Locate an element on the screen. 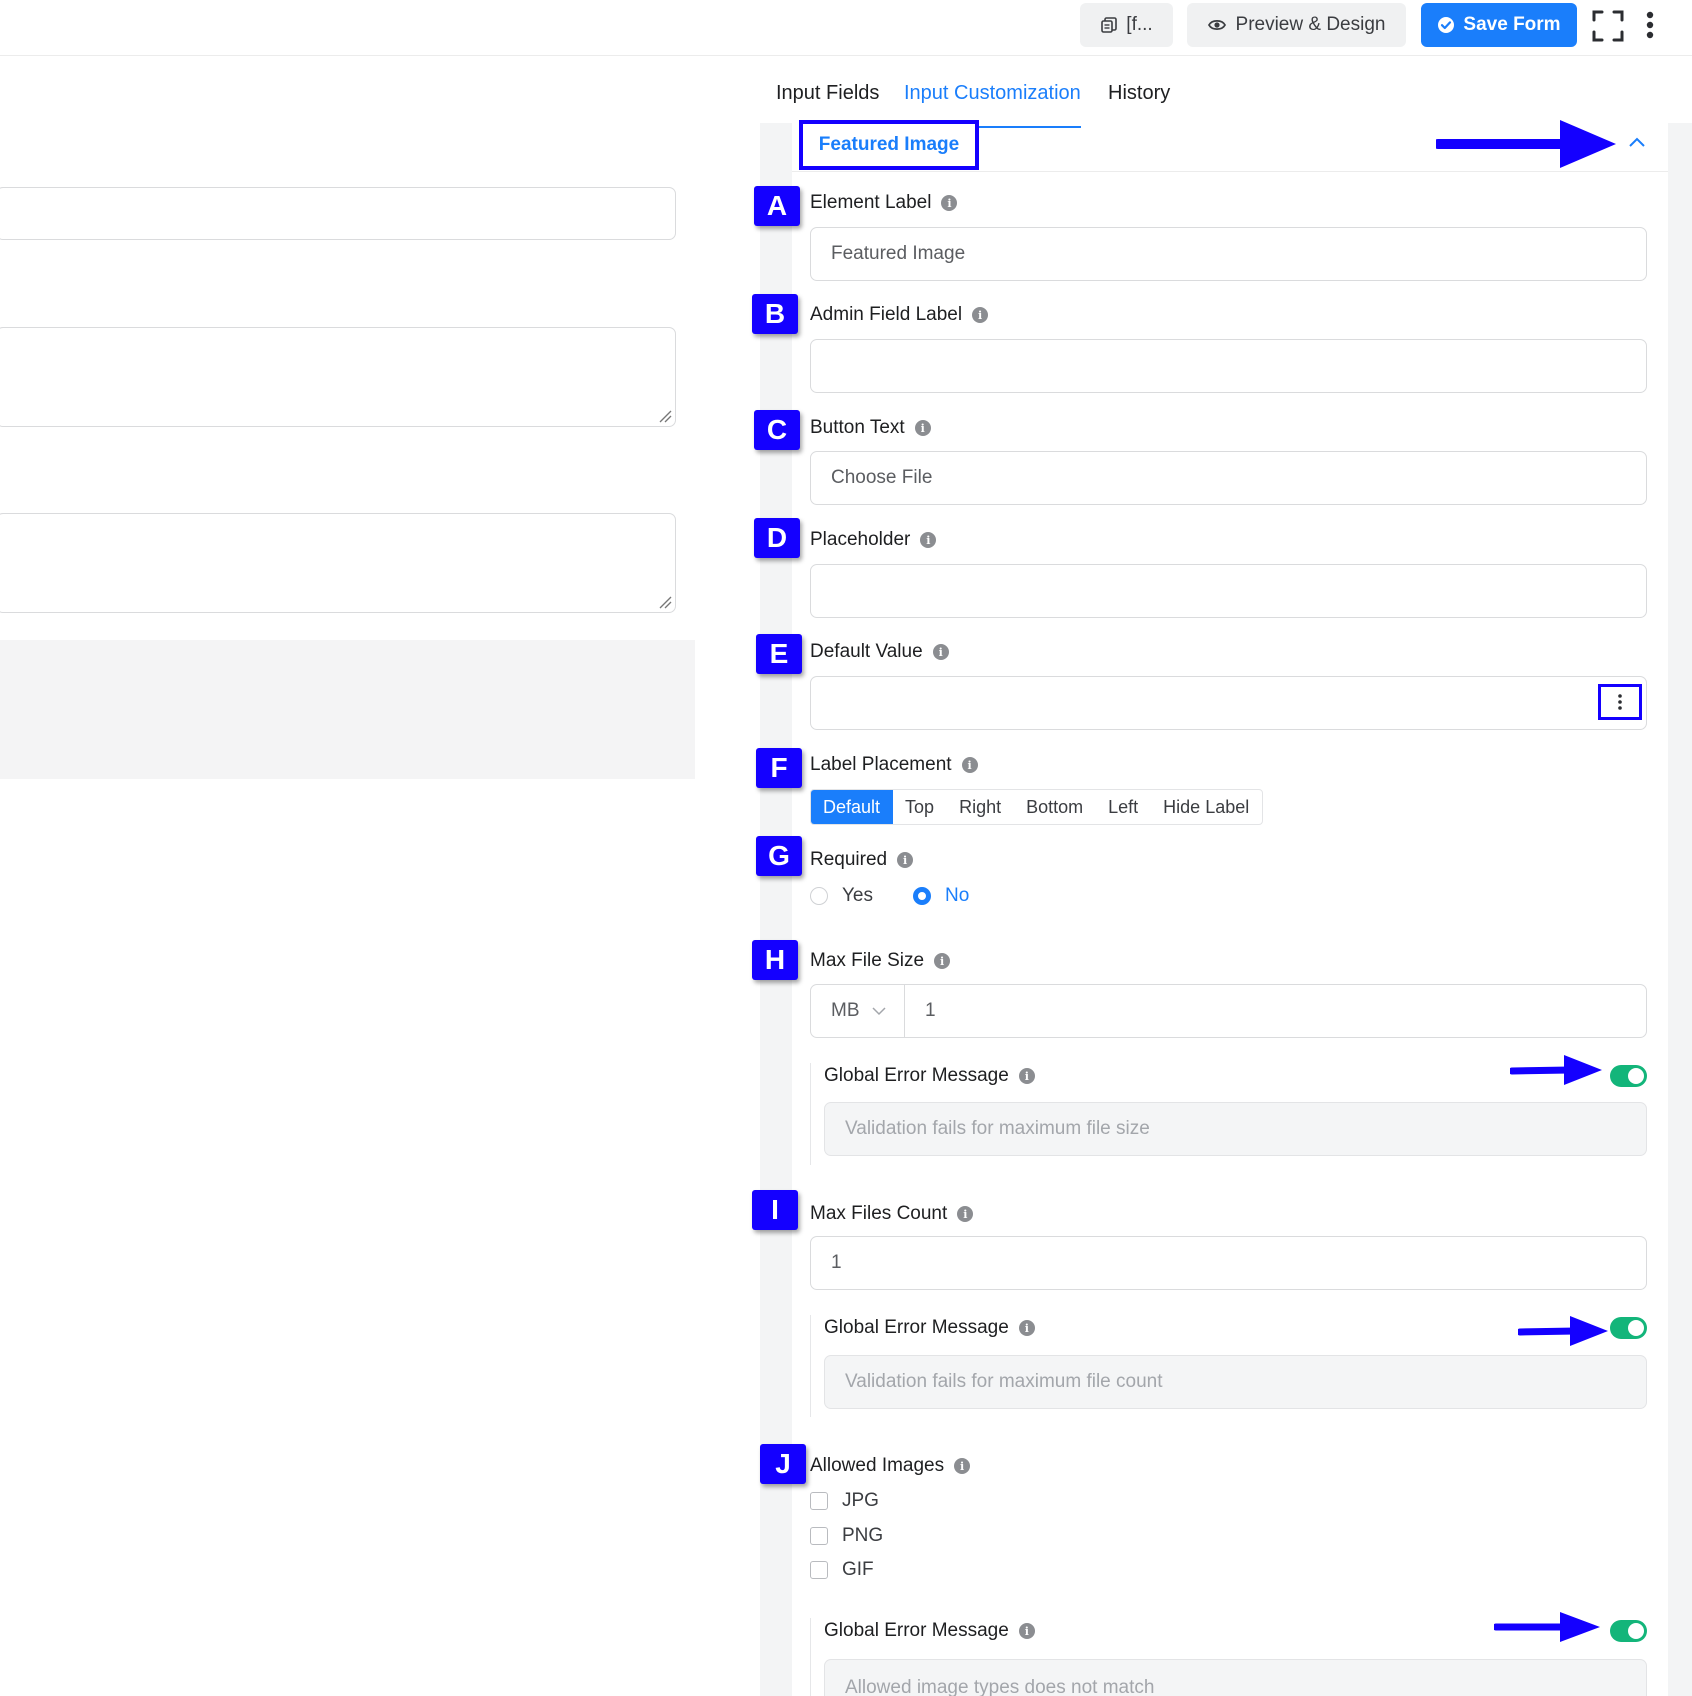 The image size is (1692, 1696). placeholder-heading: Placeholder i is located at coordinates (873, 540).